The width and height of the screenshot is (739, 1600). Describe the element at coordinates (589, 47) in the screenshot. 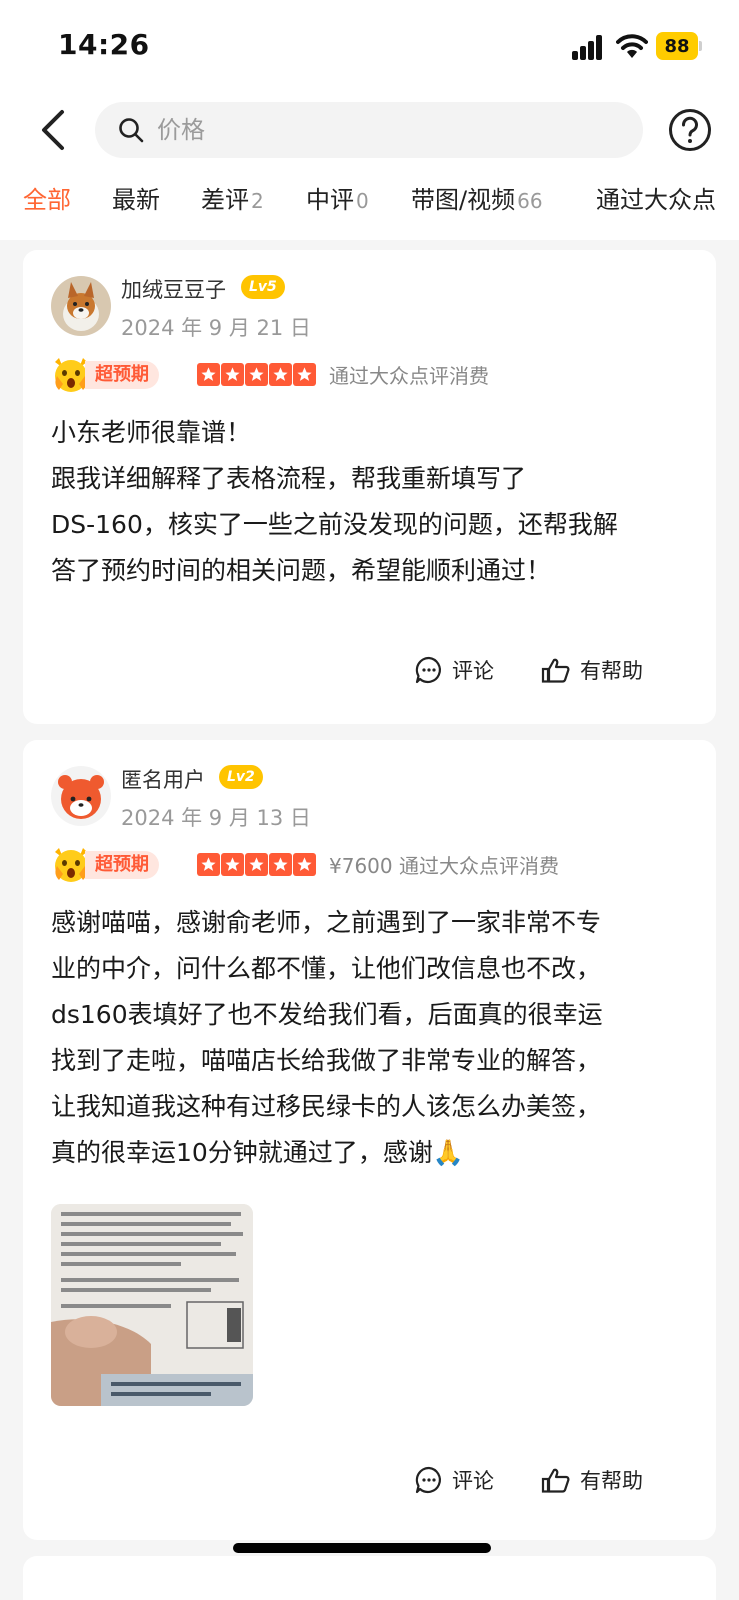

I see `cellular-signal-icon` at that location.